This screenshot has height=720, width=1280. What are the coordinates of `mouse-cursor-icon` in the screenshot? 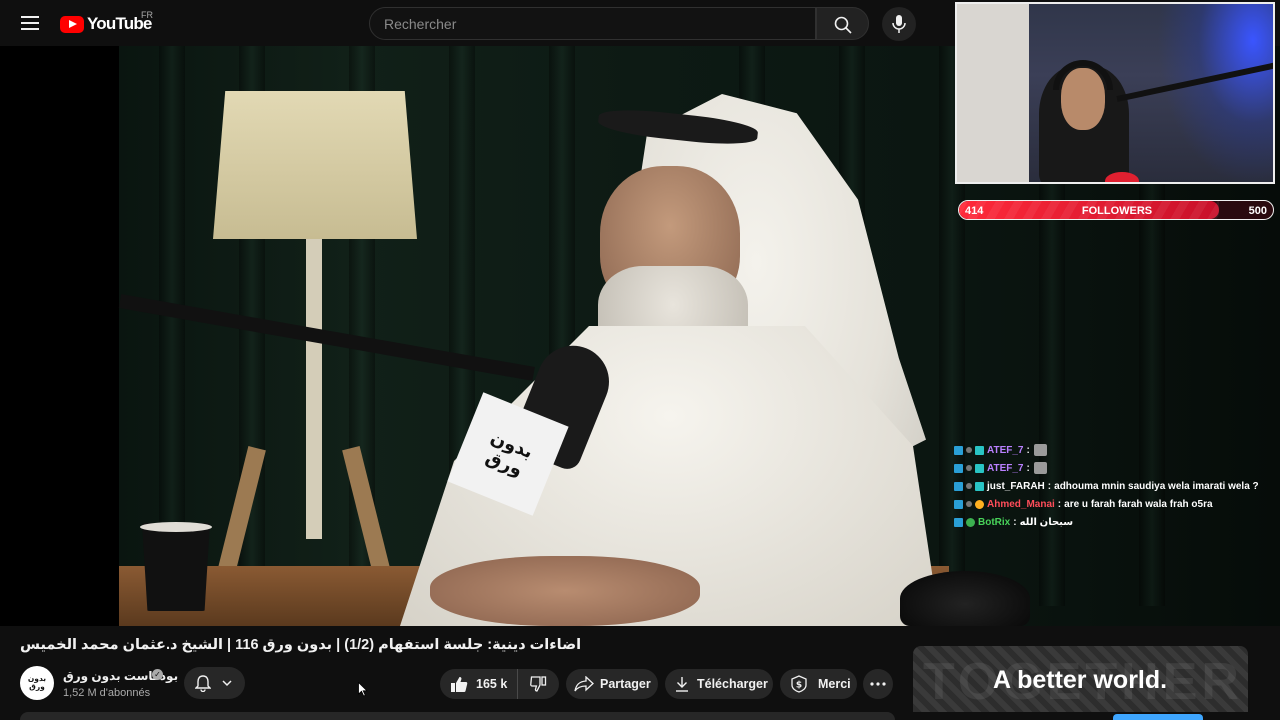 It's located at (363, 689).